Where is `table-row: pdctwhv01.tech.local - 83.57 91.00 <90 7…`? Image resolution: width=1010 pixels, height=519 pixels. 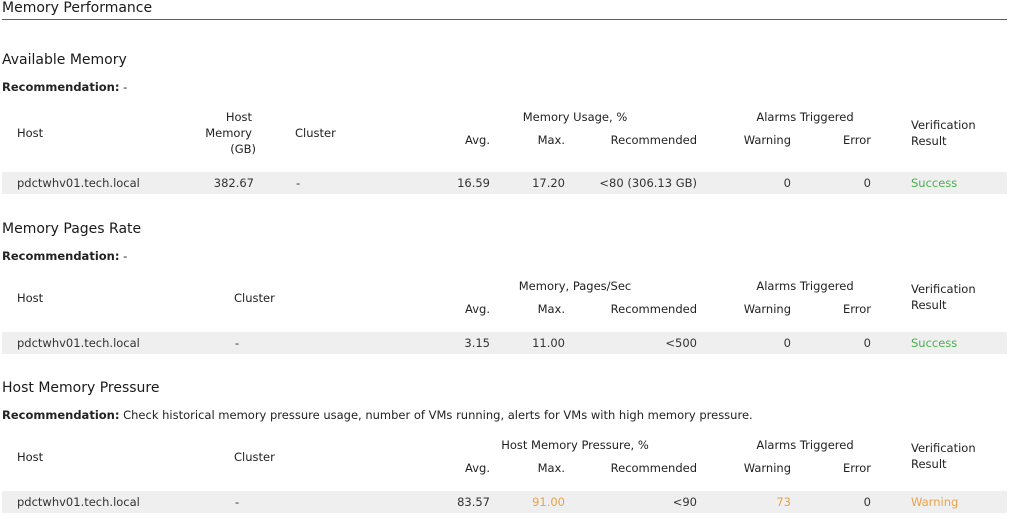
table-row: pdctwhv01.tech.local - 83.57 91.00 <90 7… is located at coordinates (504, 502).